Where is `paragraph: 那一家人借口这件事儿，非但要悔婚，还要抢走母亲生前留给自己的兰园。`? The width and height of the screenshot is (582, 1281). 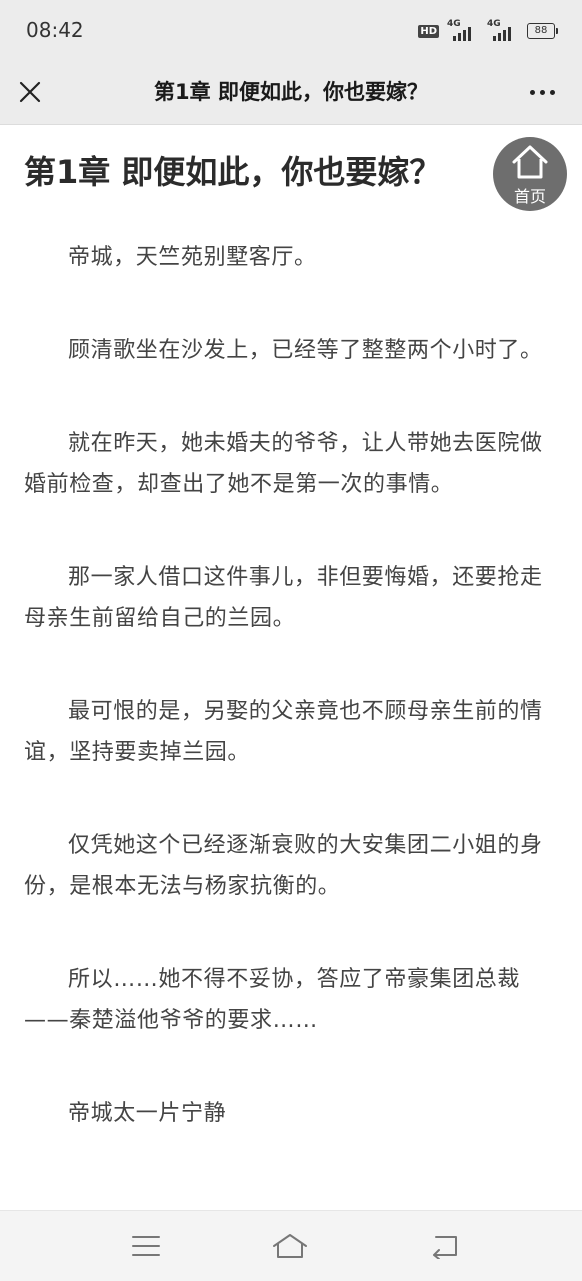 paragraph: 那一家人借口这件事儿，非但要悔婚，还要抢走母亲生前留给自己的兰园。 is located at coordinates (283, 598).